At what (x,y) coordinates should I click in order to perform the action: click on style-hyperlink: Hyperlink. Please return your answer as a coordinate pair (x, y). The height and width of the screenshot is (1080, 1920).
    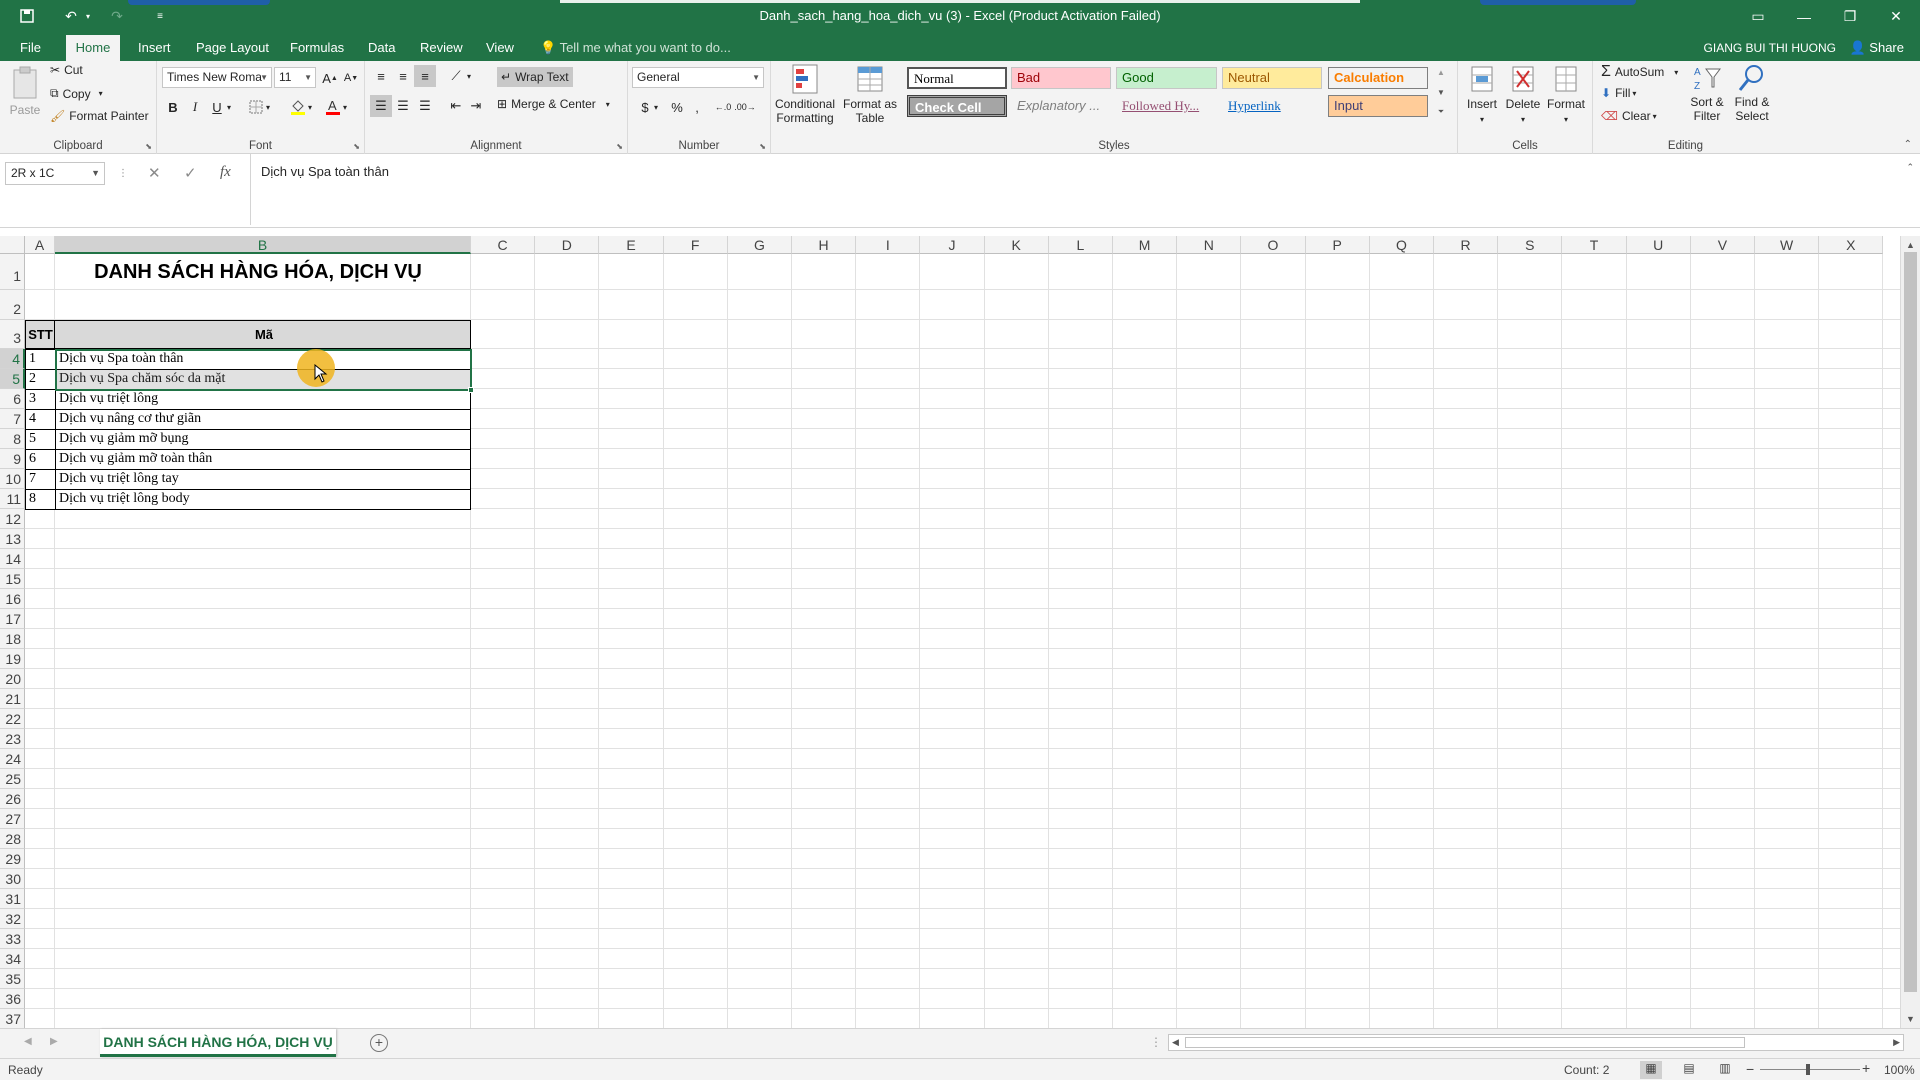
    Looking at the image, I should click on (1272, 106).